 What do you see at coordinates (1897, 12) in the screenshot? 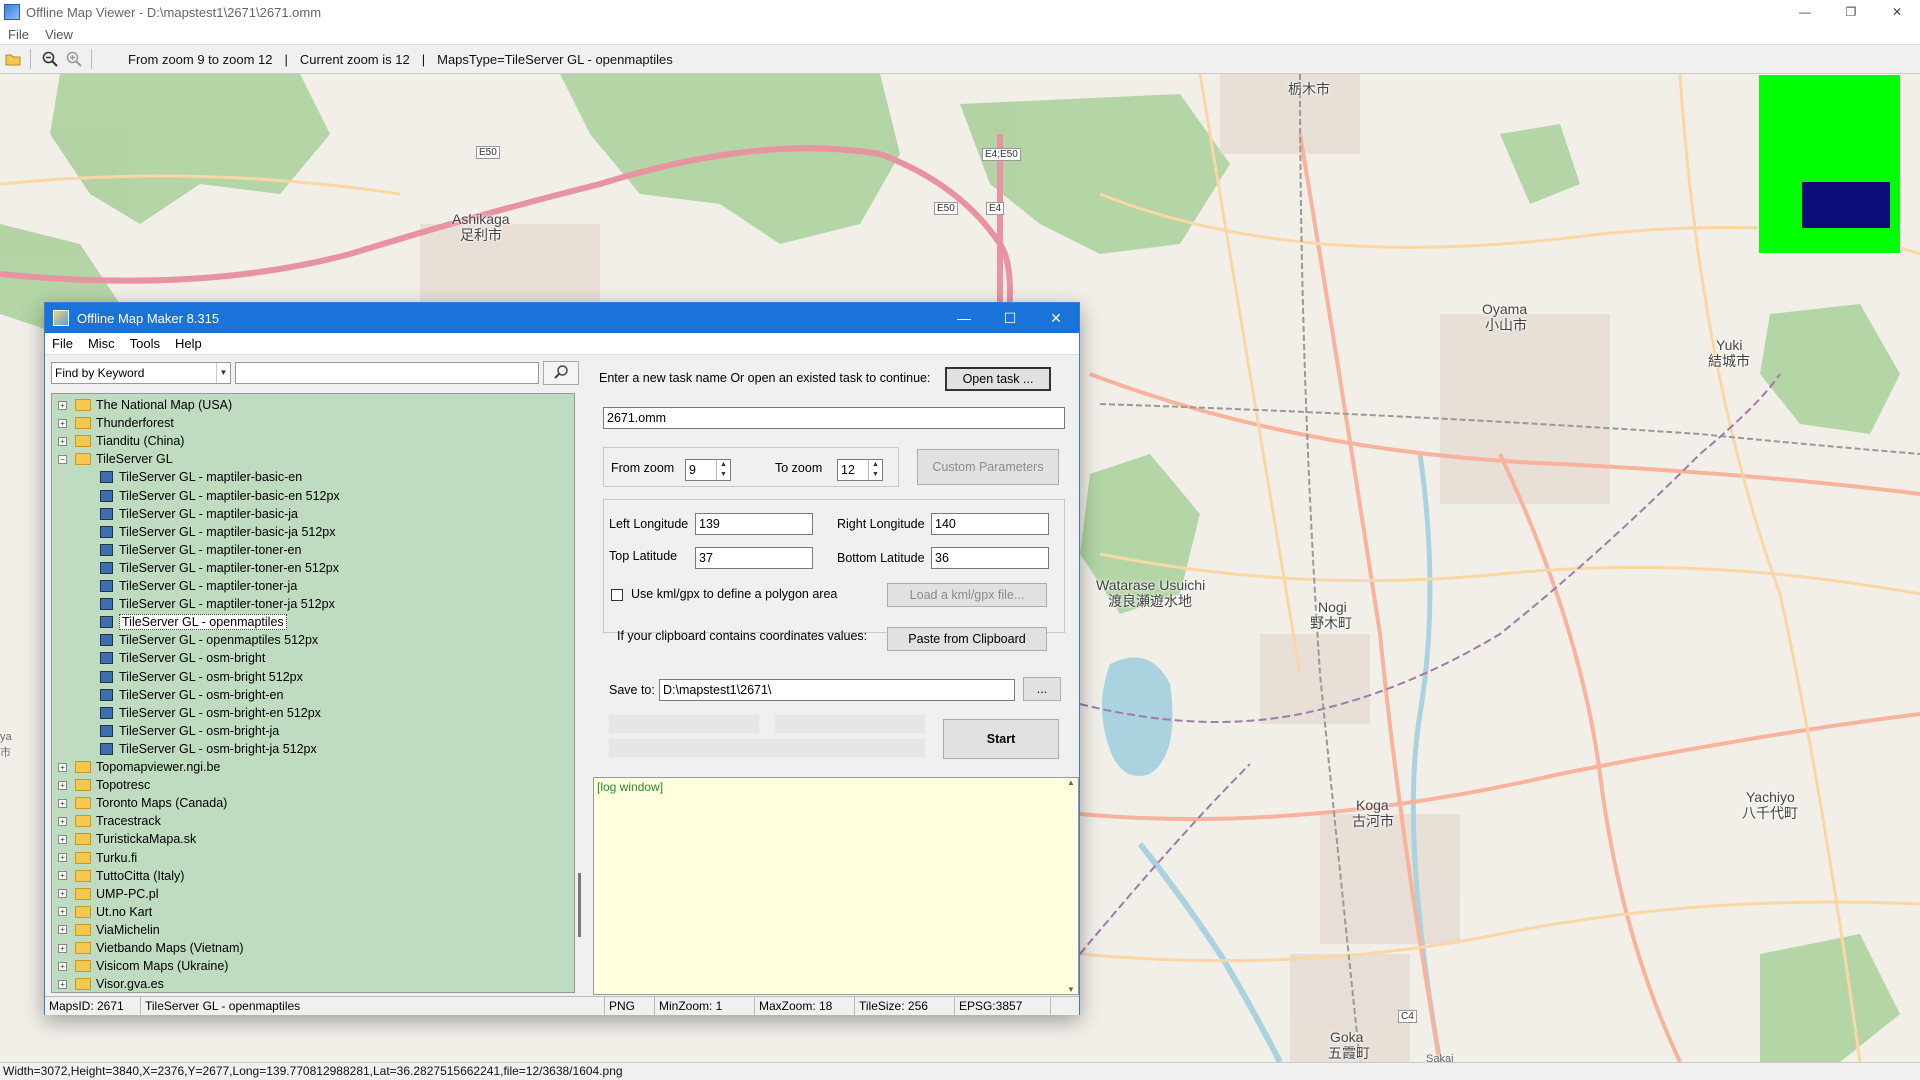
I see `close-button: ✕` at bounding box center [1897, 12].